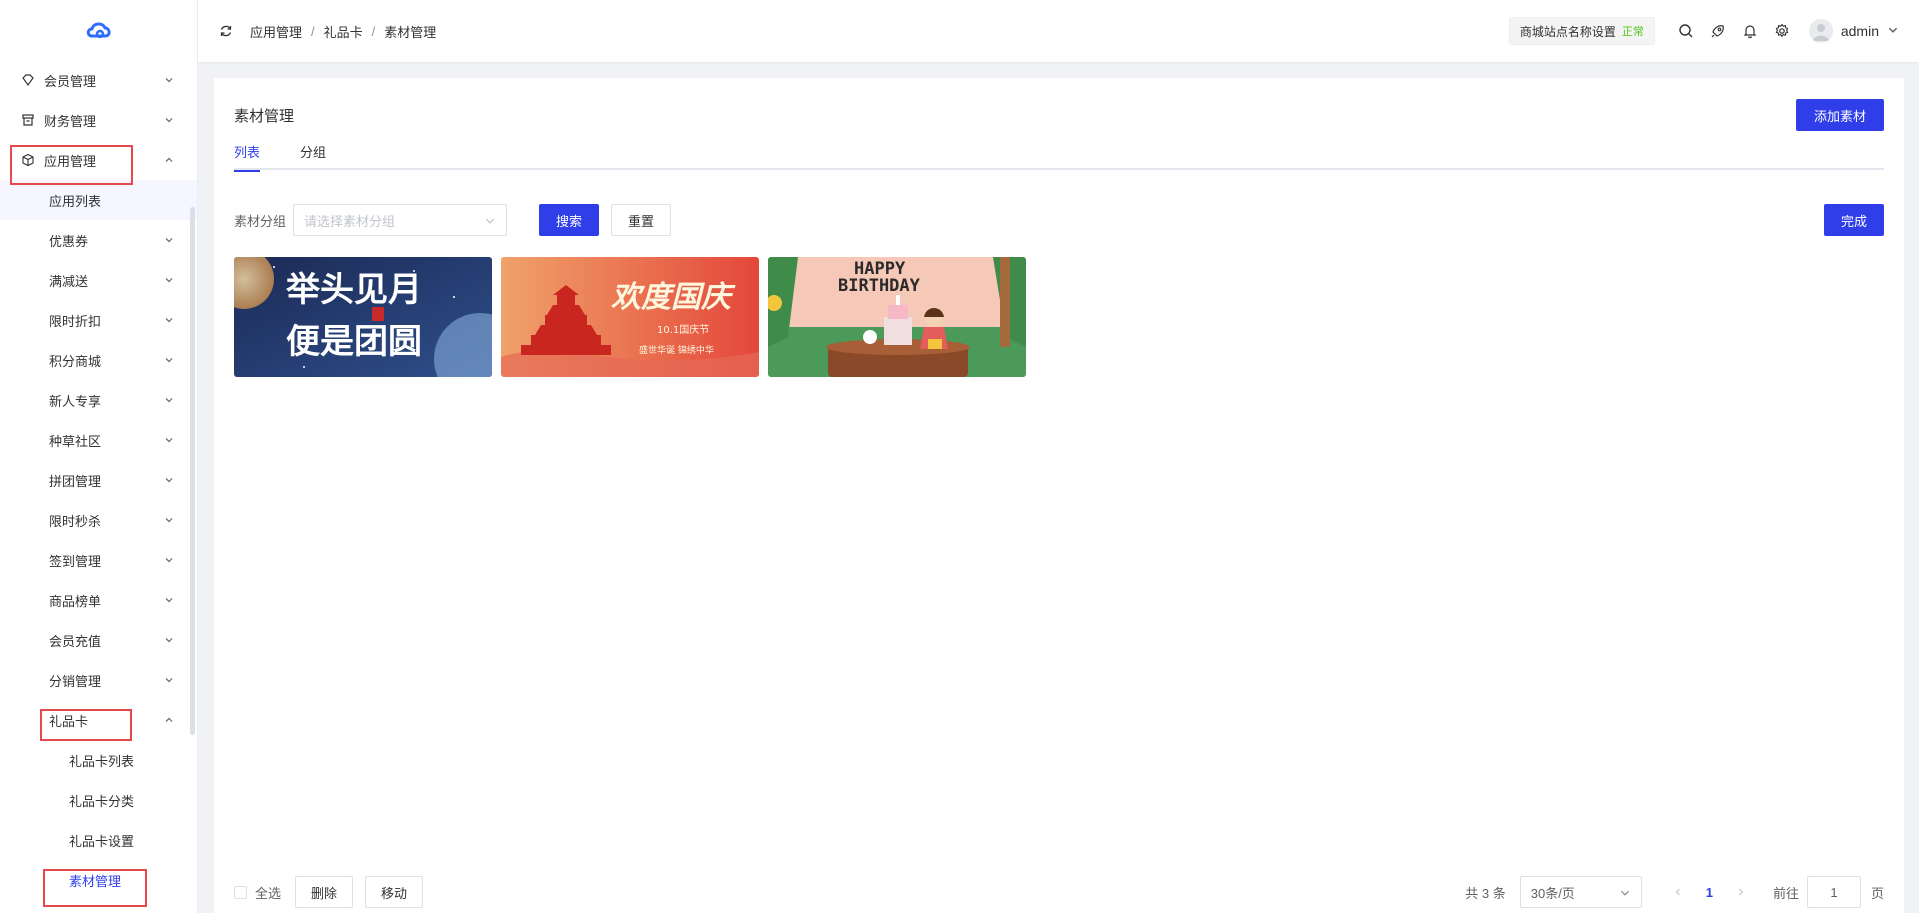  Describe the element at coordinates (169, 720) in the screenshot. I see `chevron-up-icon` at that location.